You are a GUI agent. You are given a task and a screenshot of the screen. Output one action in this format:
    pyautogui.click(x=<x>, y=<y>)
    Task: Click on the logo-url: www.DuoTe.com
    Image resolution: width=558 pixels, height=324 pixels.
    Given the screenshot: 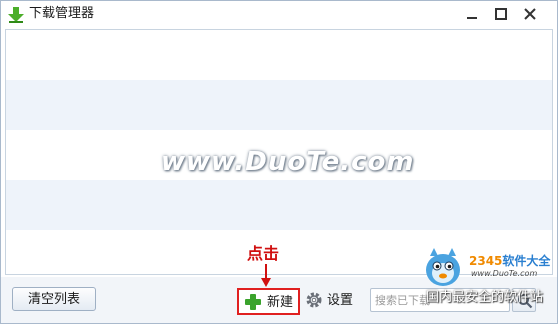 What is the action you would take?
    pyautogui.click(x=504, y=273)
    